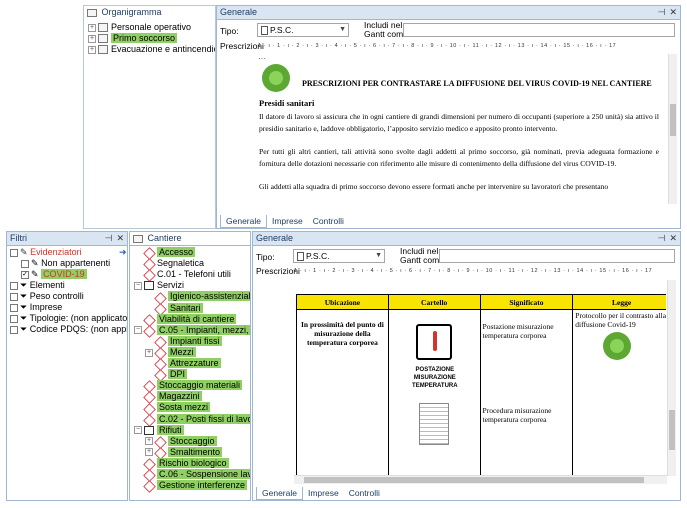 Image resolution: width=687 pixels, height=508 pixels. Describe the element at coordinates (149, 13) in the screenshot. I see `organigramma-title-bar: Organigramma` at that location.